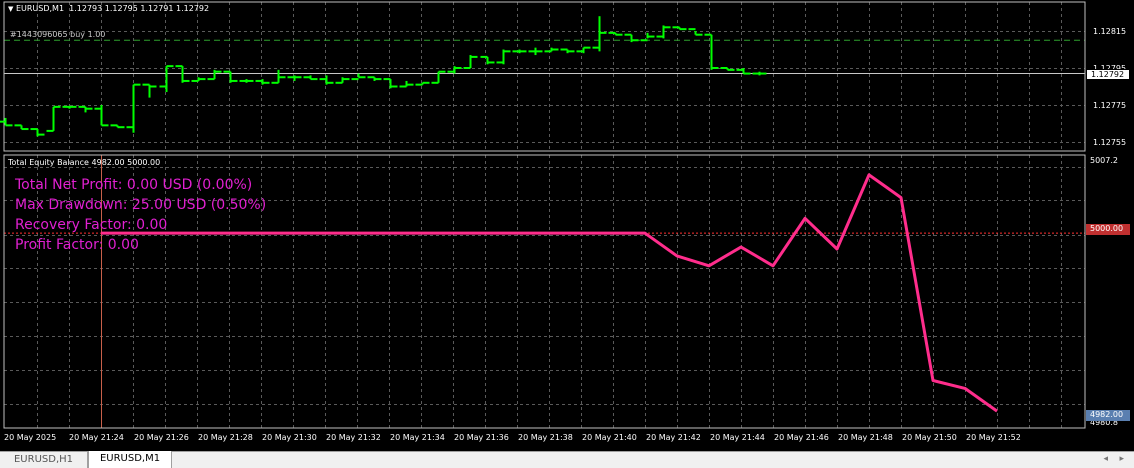 The height and width of the screenshot is (468, 1134). What do you see at coordinates (1104, 160) in the screenshot?
I see `indicator-axis-top: 5007.2` at bounding box center [1104, 160].